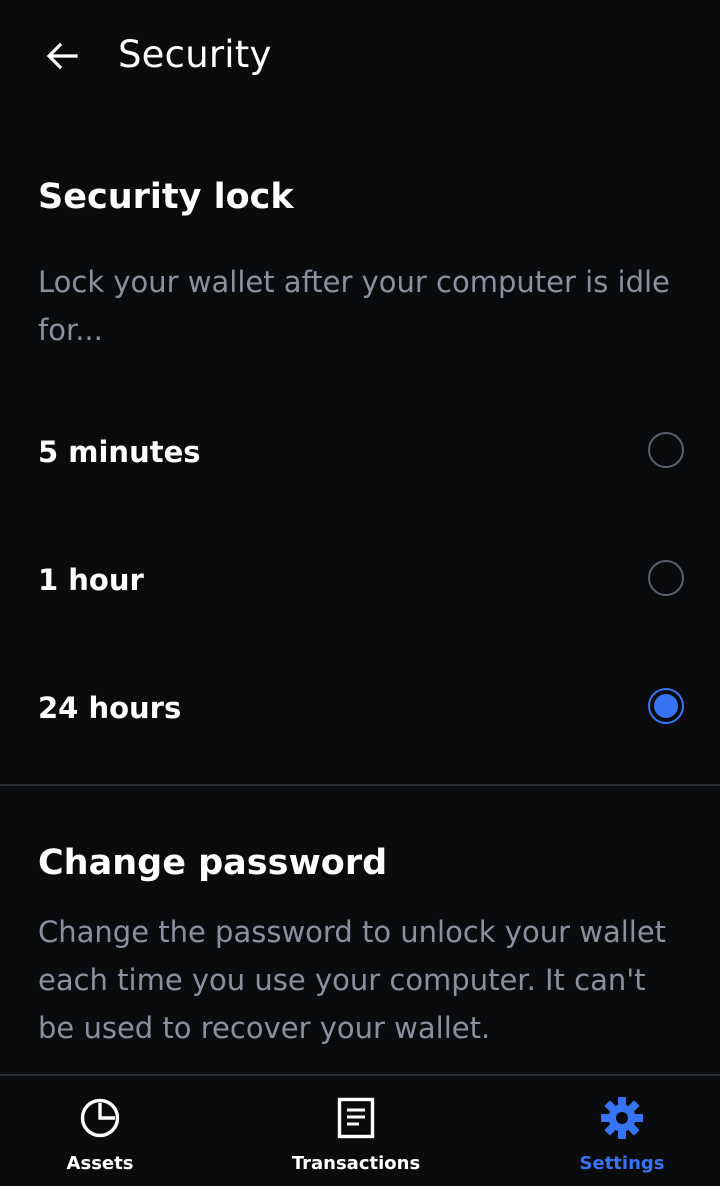  I want to click on bottom-nav: Assets Transactions Settings, so click(360, 1130).